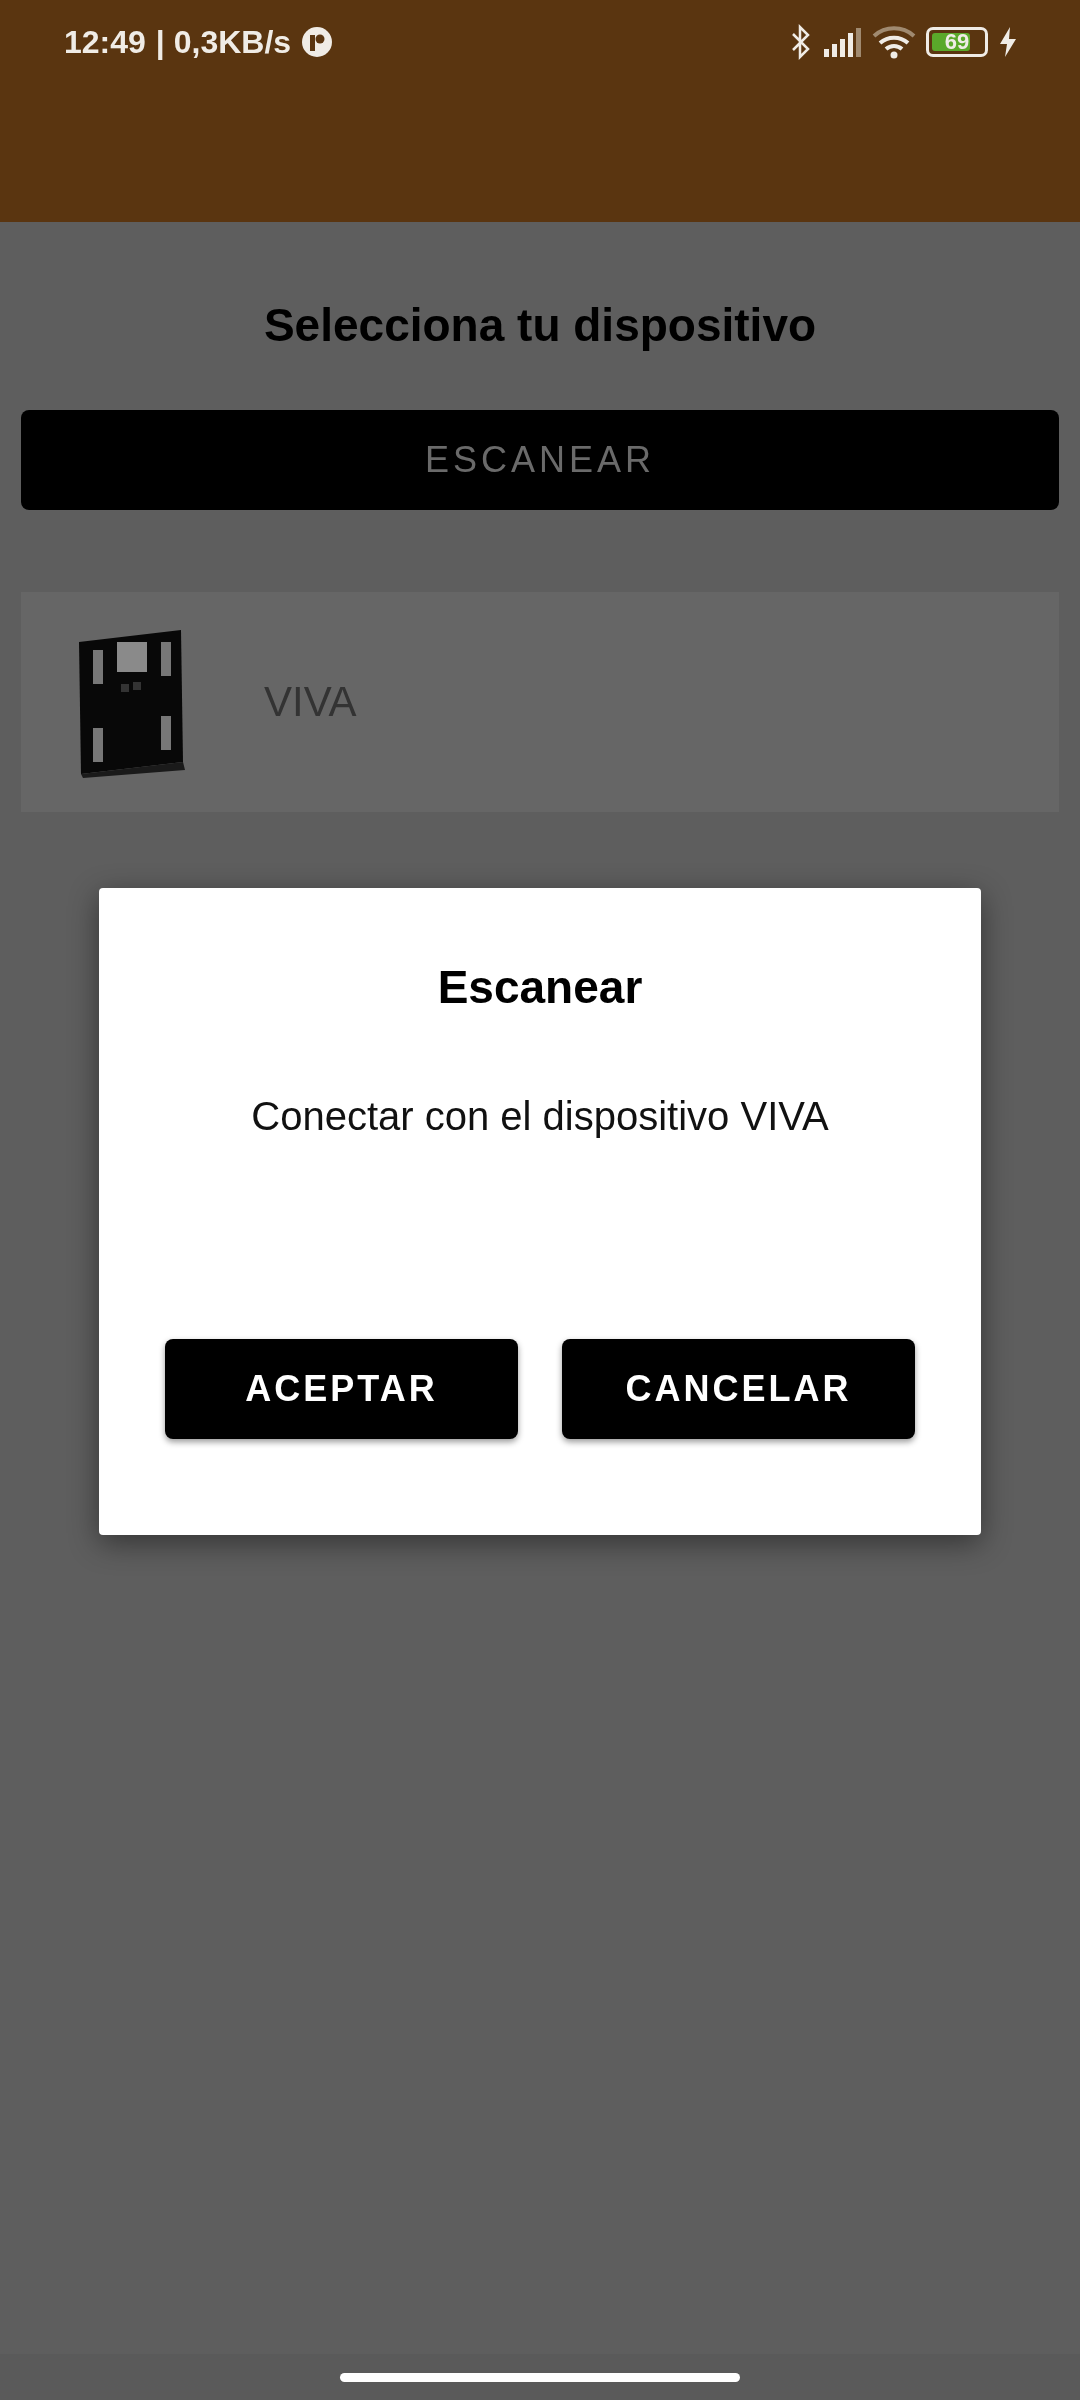 Image resolution: width=1080 pixels, height=2400 pixels. I want to click on home-indicator, so click(540, 2377).